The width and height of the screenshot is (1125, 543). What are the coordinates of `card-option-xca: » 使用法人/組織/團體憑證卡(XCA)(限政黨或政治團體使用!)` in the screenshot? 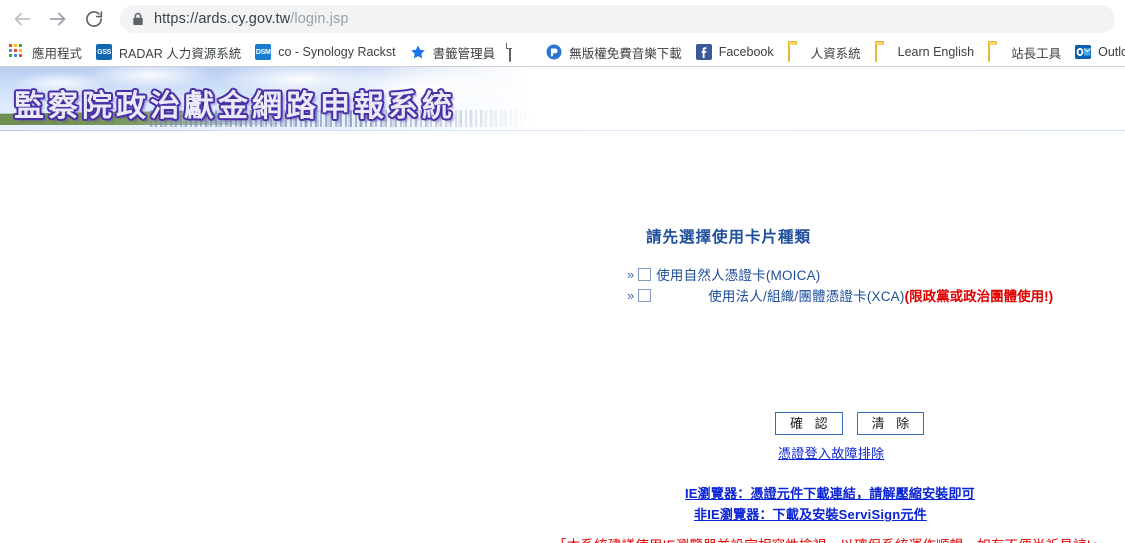 It's located at (840, 295).